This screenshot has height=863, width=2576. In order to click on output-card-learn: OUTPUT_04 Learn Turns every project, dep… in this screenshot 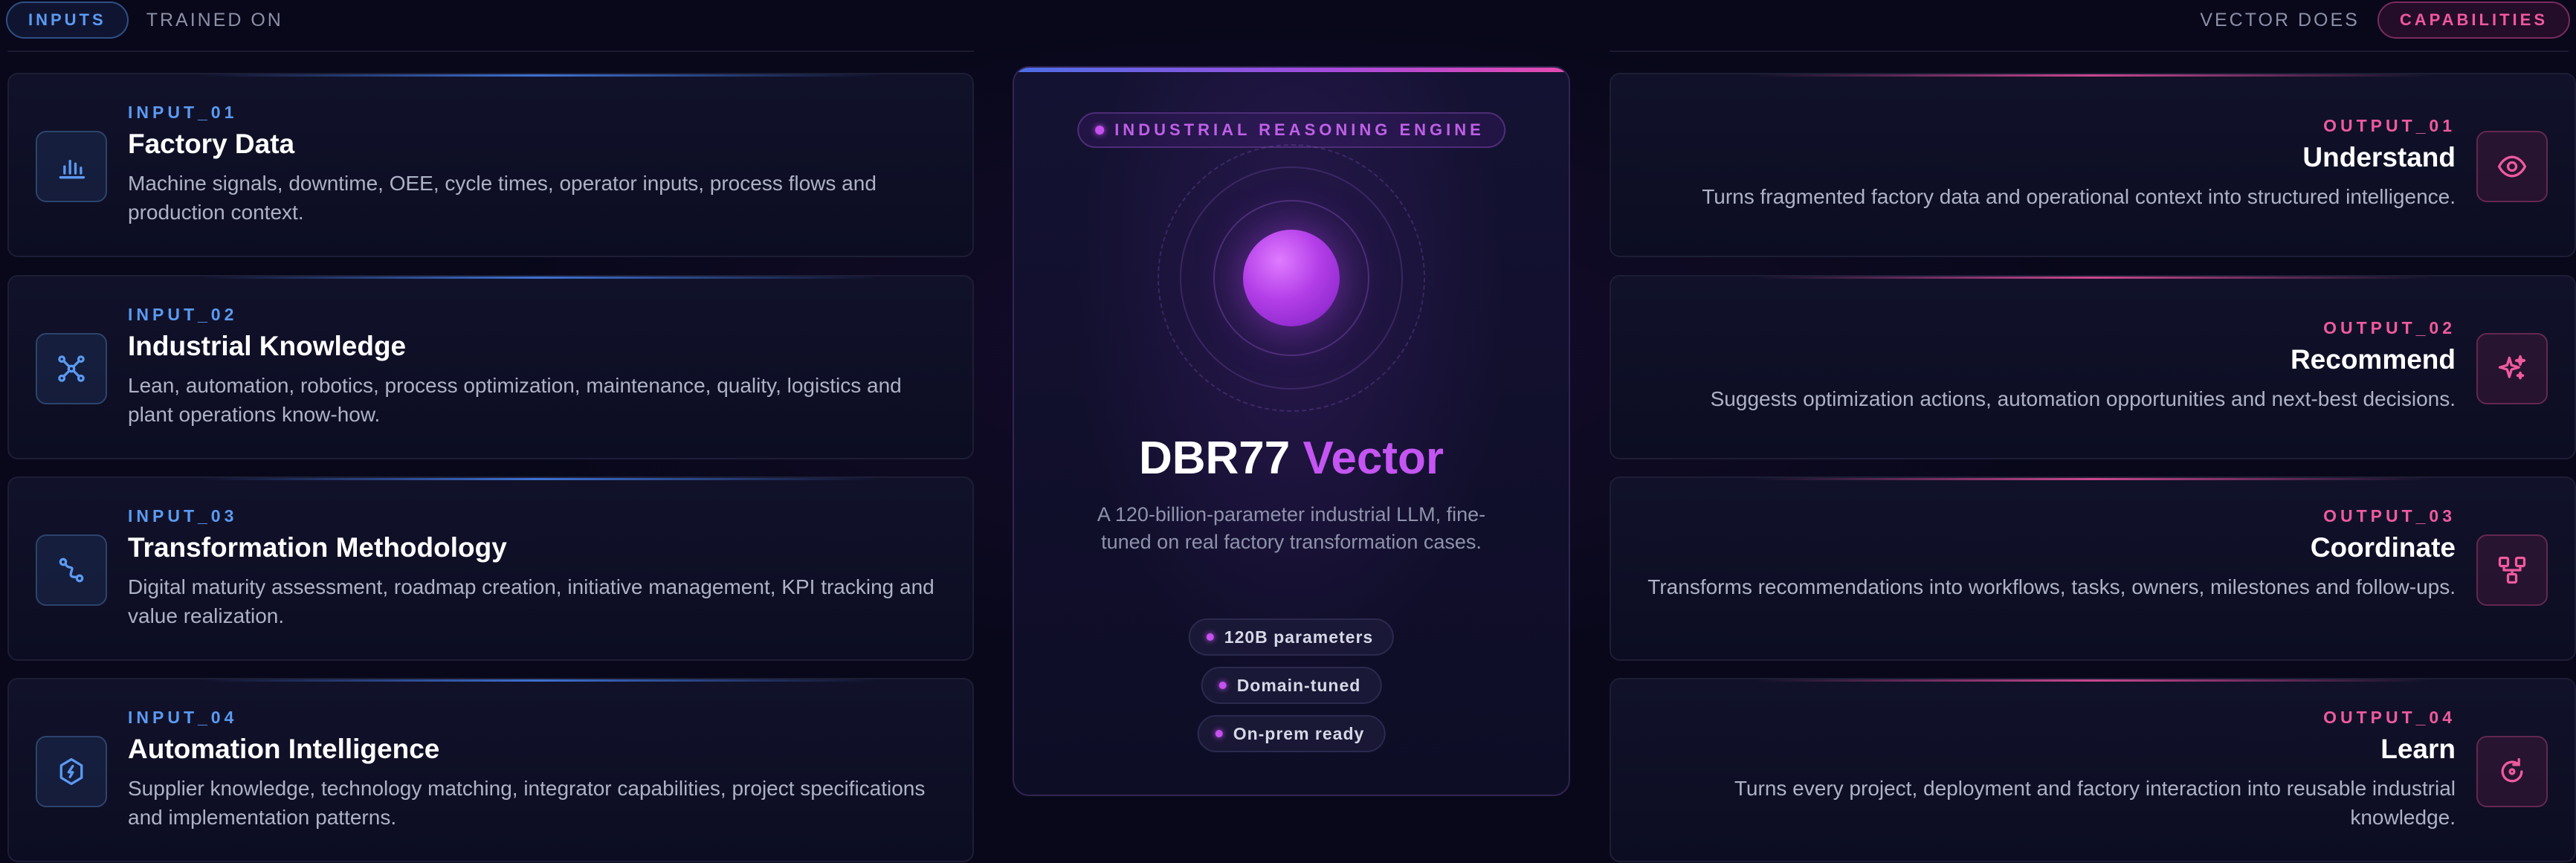, I will do `click(2093, 770)`.